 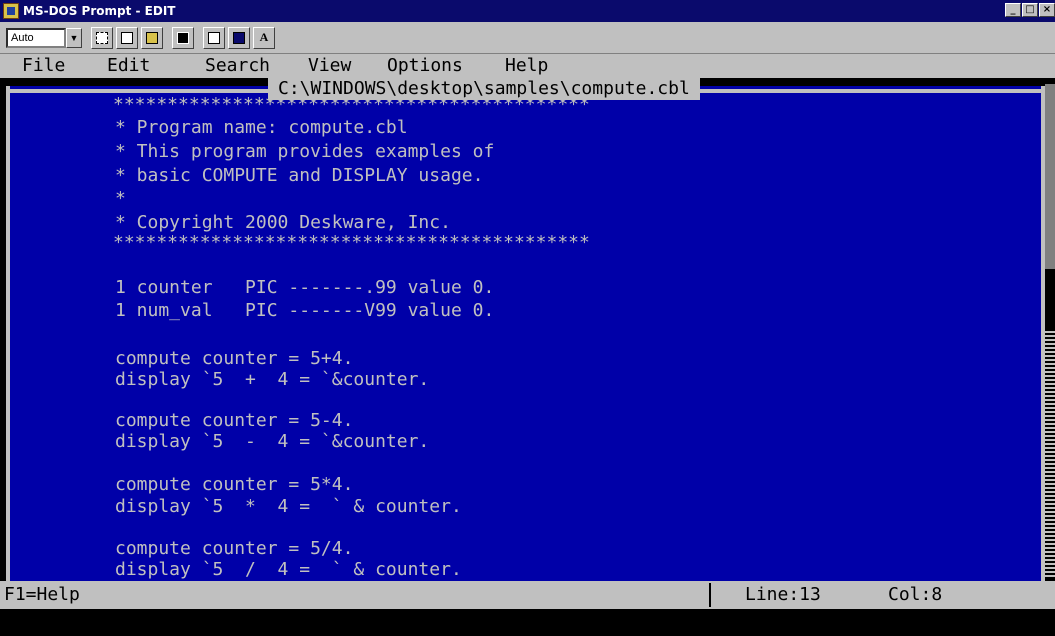 What do you see at coordinates (272, 379) in the screenshot?
I see `code-line: display `5 + 4 = `&counter.` at bounding box center [272, 379].